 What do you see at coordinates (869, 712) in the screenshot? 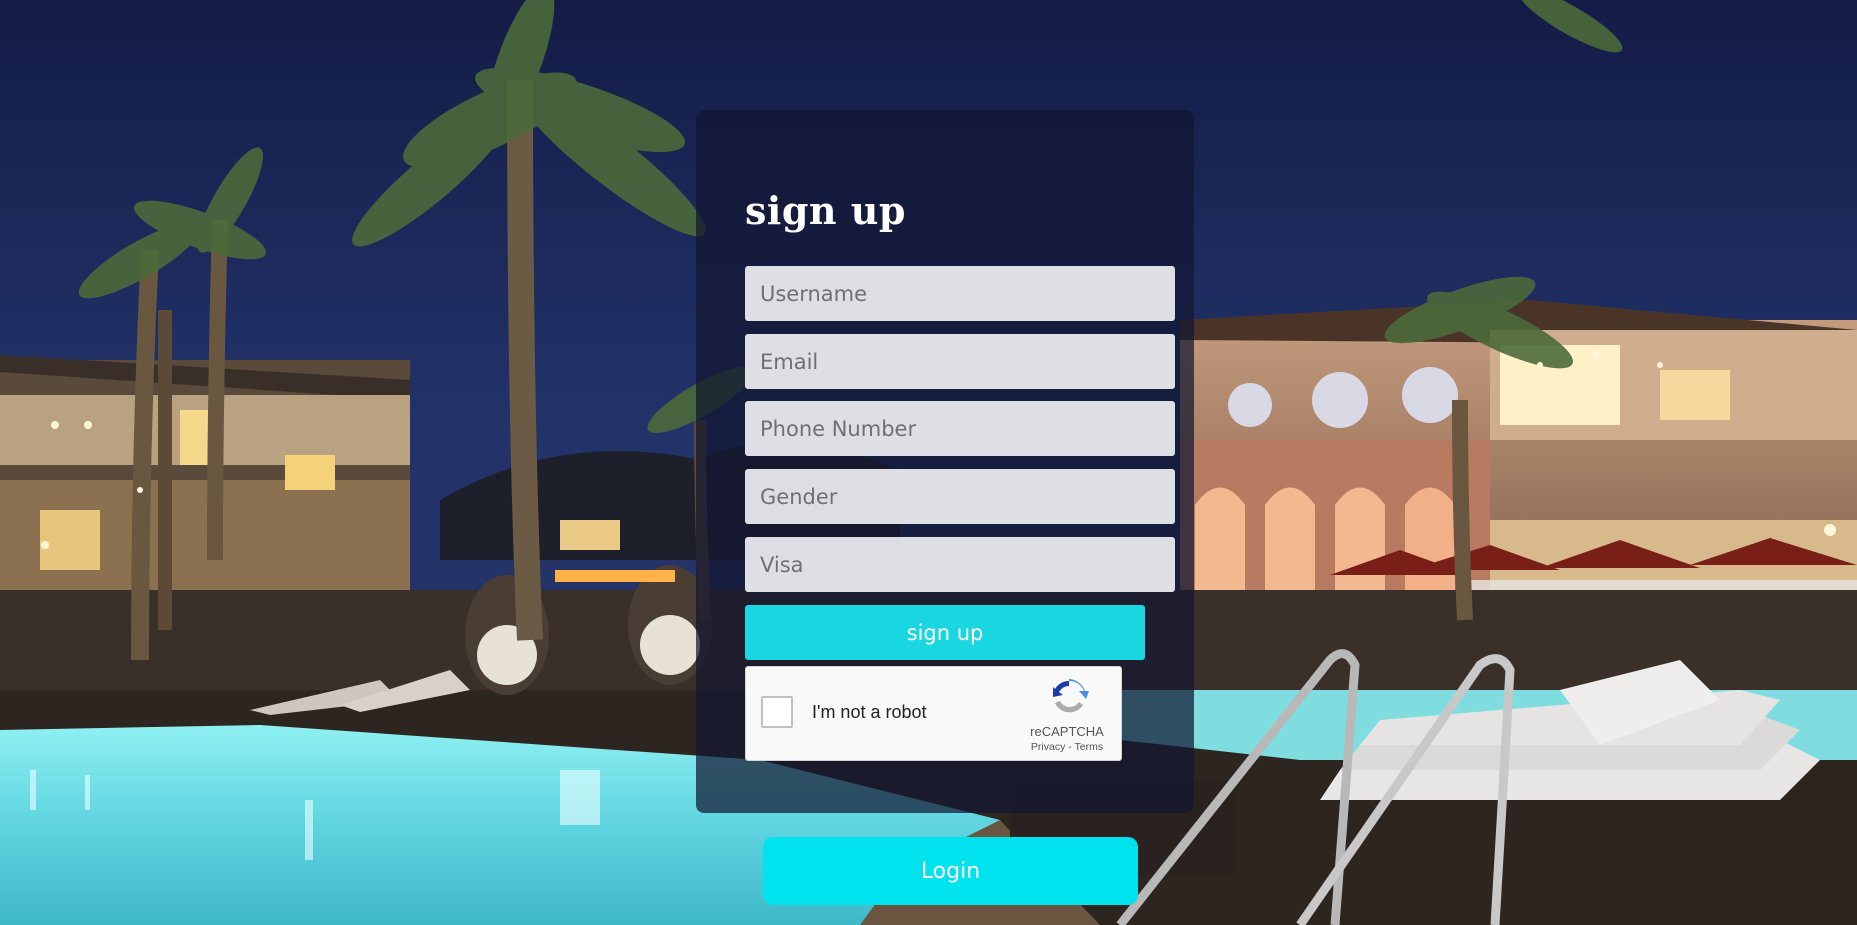
I see `recaptcha-label: I'm not a robot` at bounding box center [869, 712].